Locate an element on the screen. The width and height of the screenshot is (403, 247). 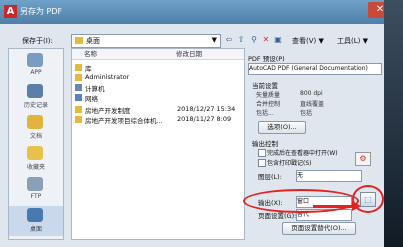
computer-icon is located at coordinates (78, 87).